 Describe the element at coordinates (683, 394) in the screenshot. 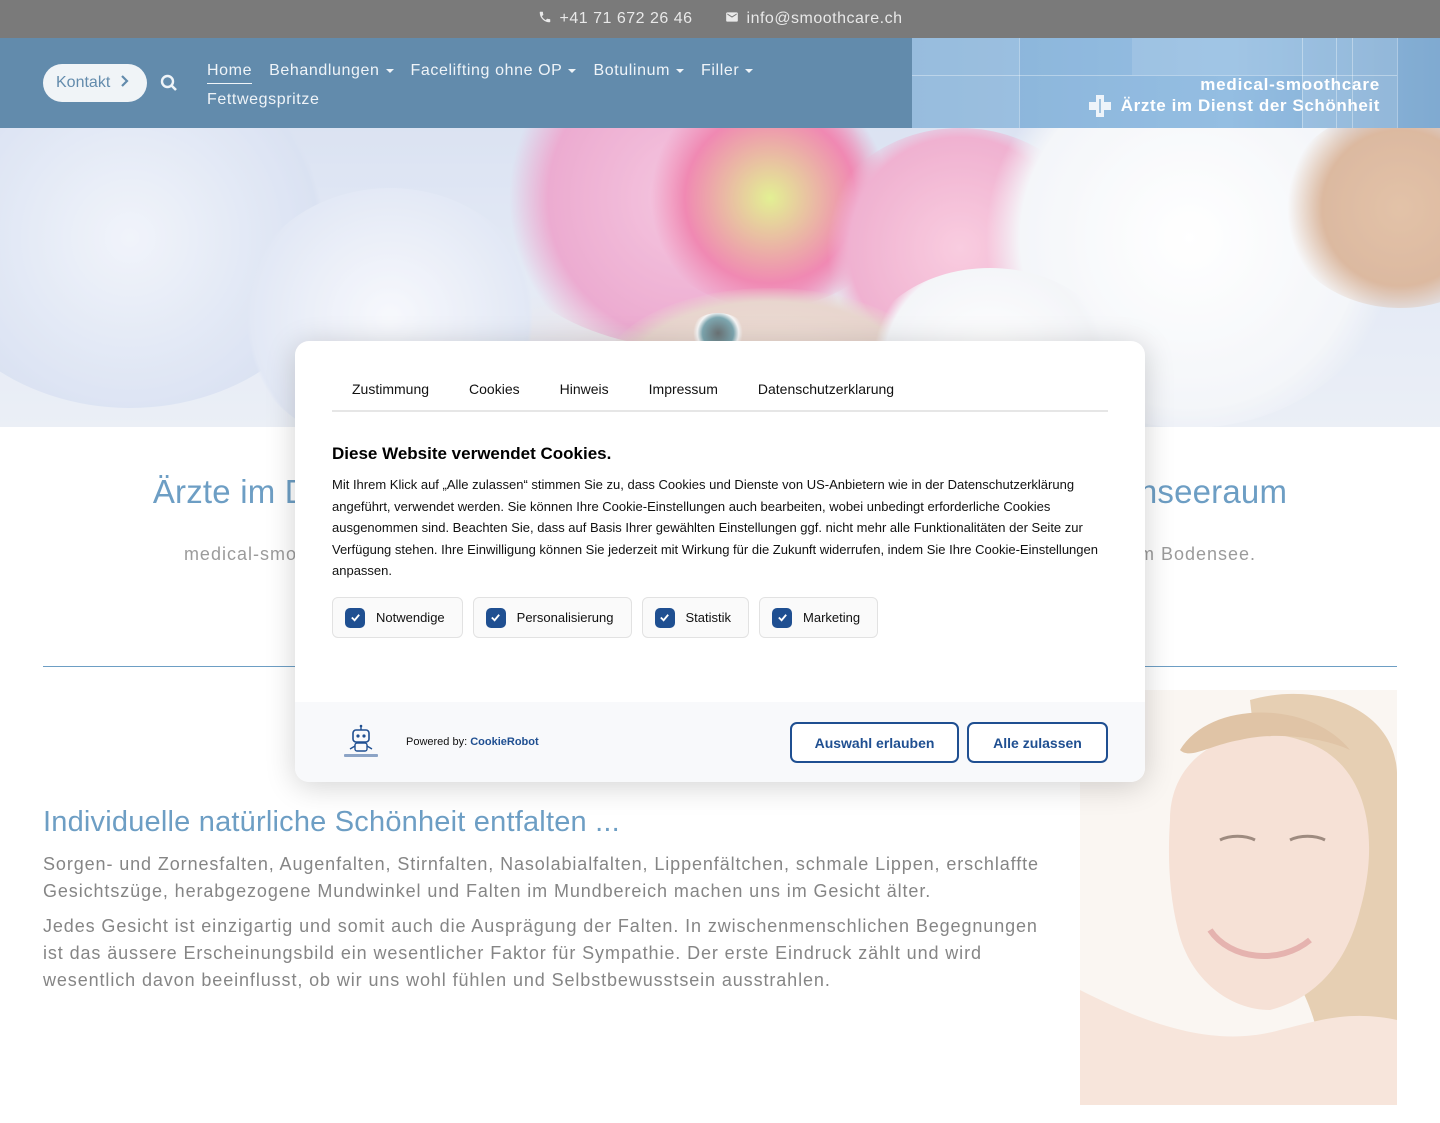

I see `tab-impressum: Impressum` at that location.